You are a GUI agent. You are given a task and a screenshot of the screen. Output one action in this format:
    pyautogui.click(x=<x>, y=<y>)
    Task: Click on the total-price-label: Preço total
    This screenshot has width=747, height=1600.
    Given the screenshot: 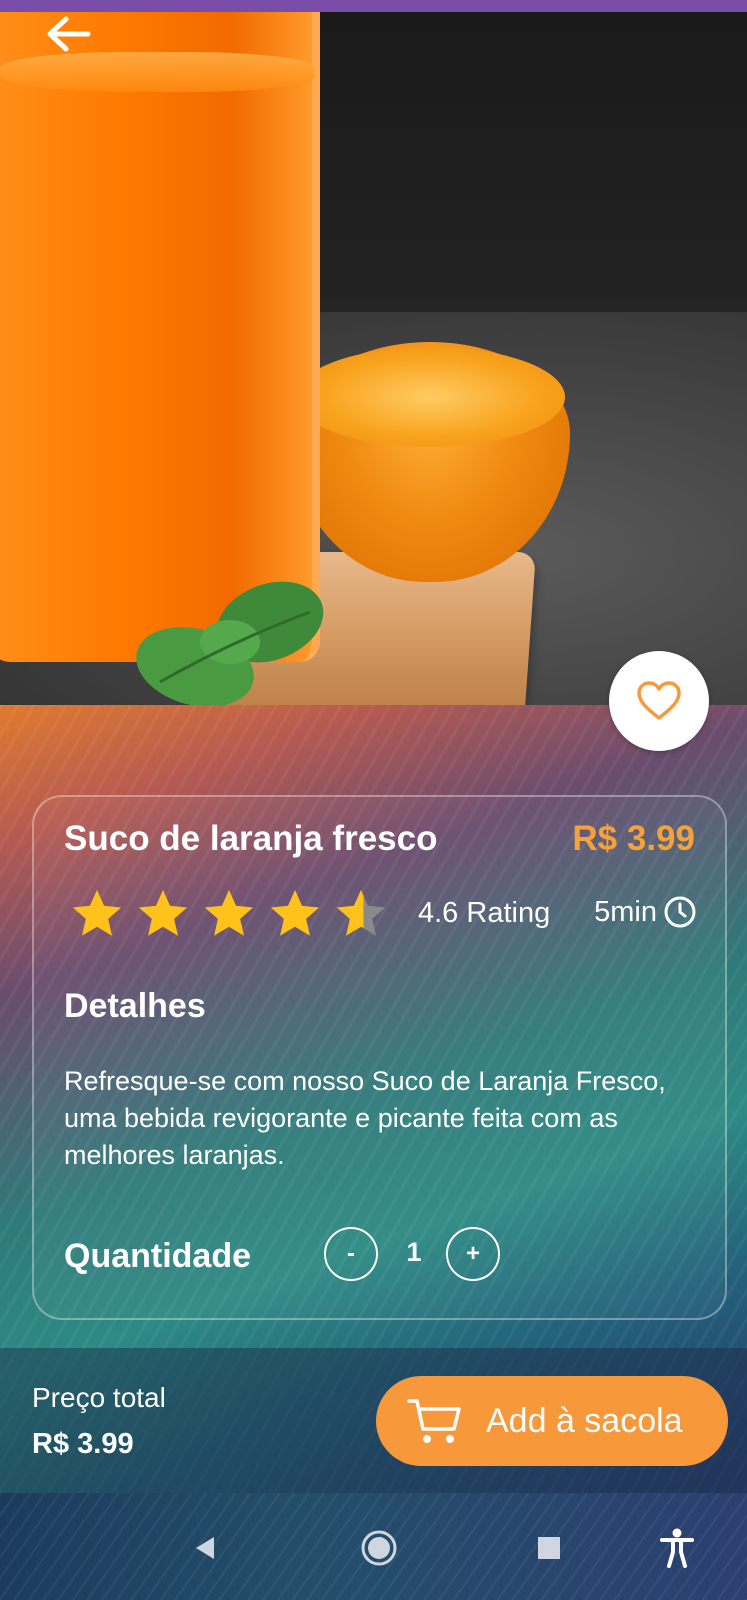 What is the action you would take?
    pyautogui.click(x=99, y=1397)
    